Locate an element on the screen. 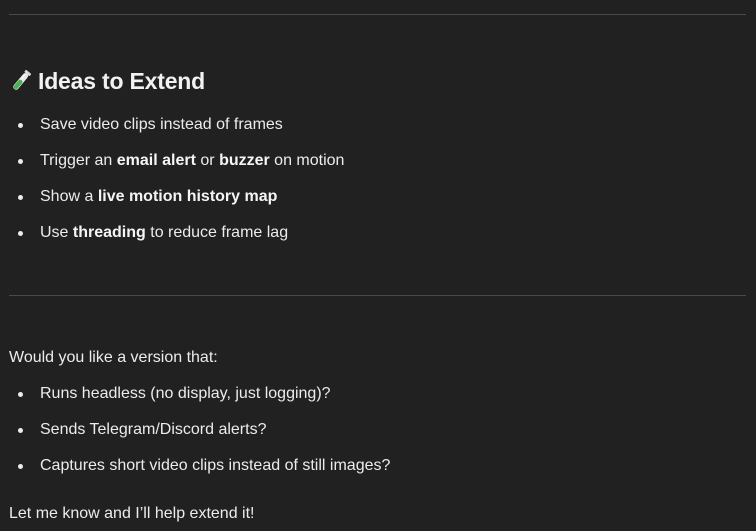 The height and width of the screenshot is (531, 756). list-item: Show a live motion history map is located at coordinates (374, 197).